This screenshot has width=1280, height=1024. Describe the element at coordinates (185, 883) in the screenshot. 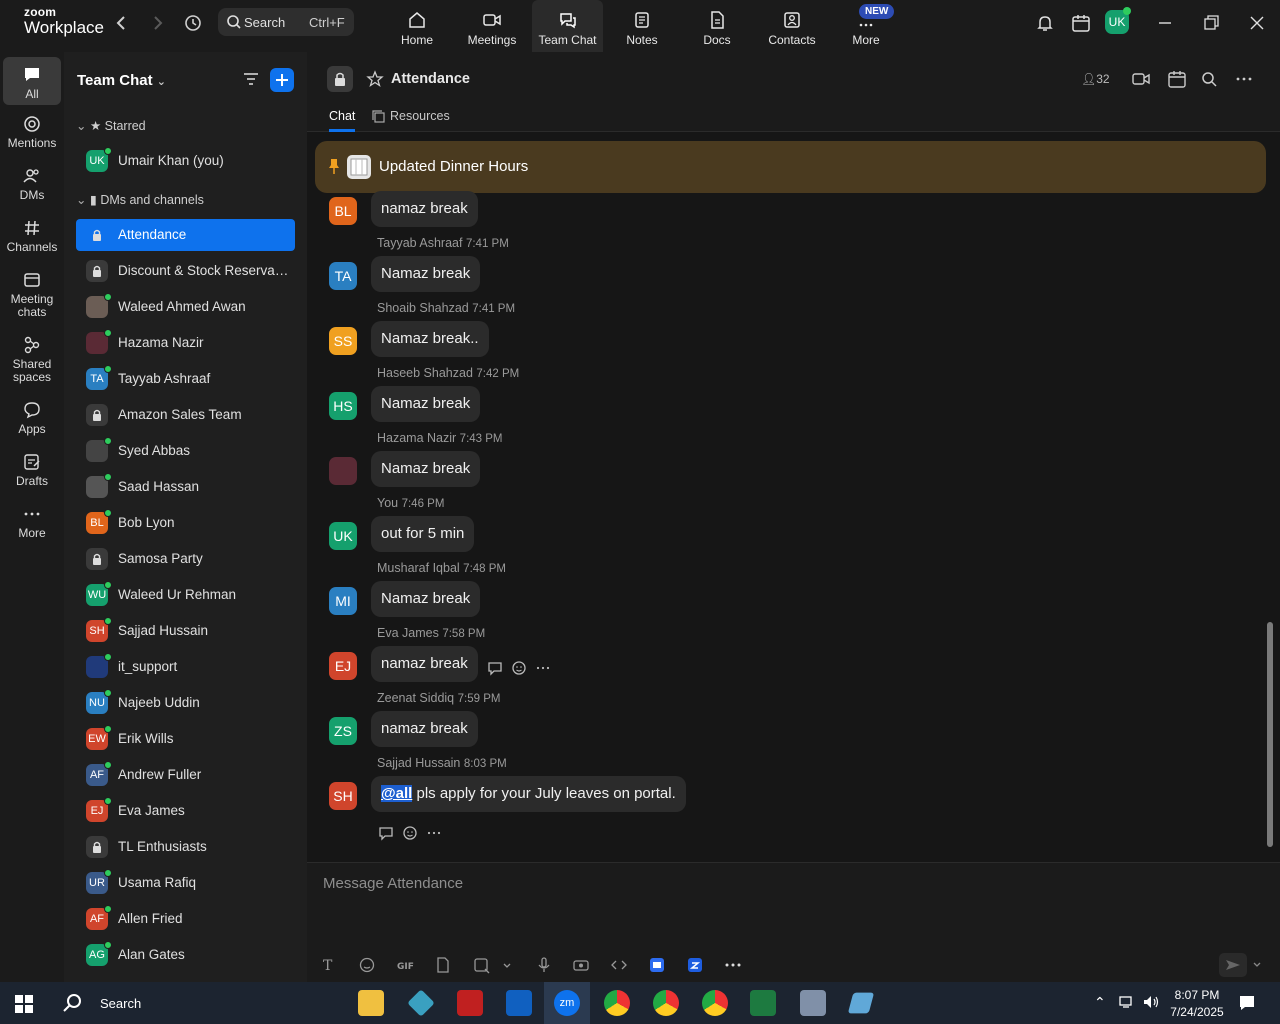

I see `sidebar-item: UR Usama Rafiq` at that location.